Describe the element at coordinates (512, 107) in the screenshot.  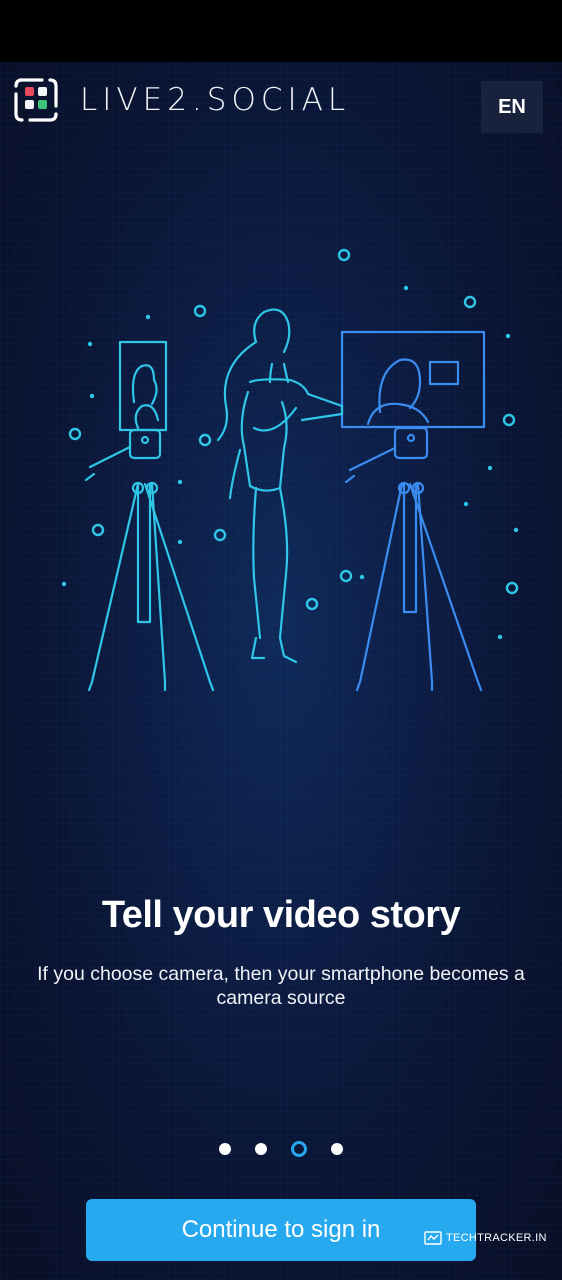
I see `language-button: EN` at that location.